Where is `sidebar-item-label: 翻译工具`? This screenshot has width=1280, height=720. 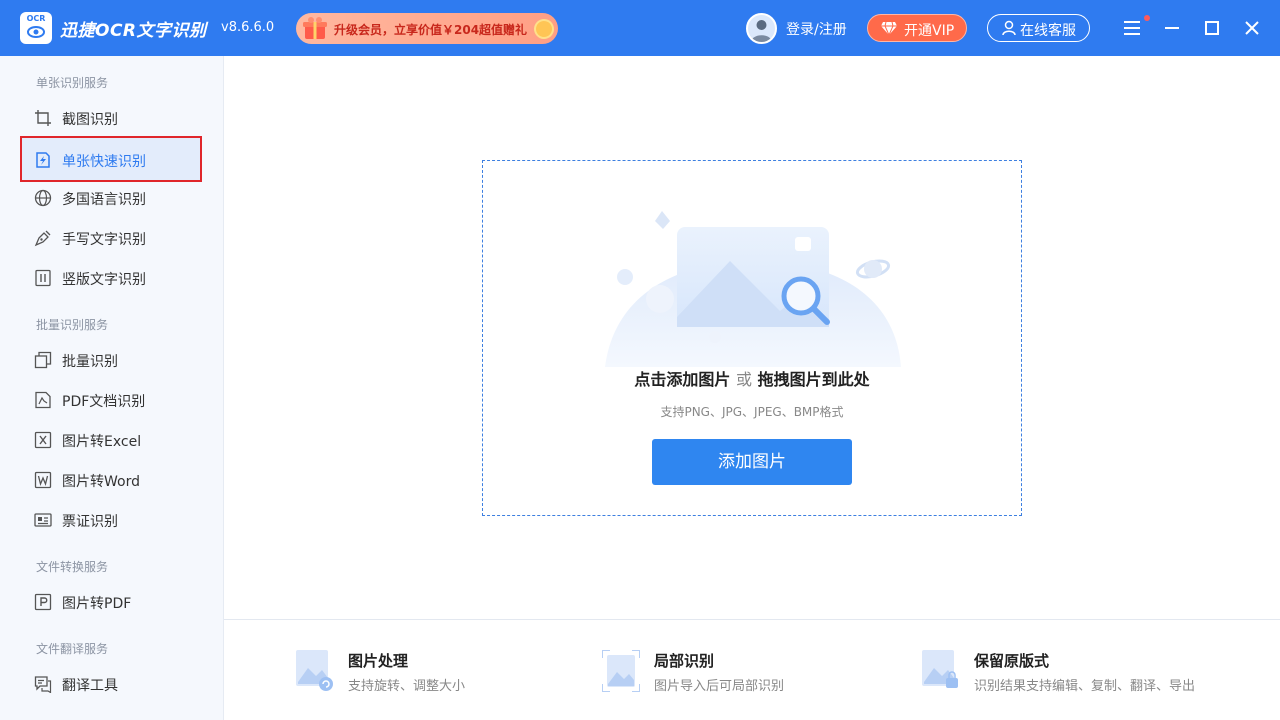 sidebar-item-label: 翻译工具 is located at coordinates (90, 686).